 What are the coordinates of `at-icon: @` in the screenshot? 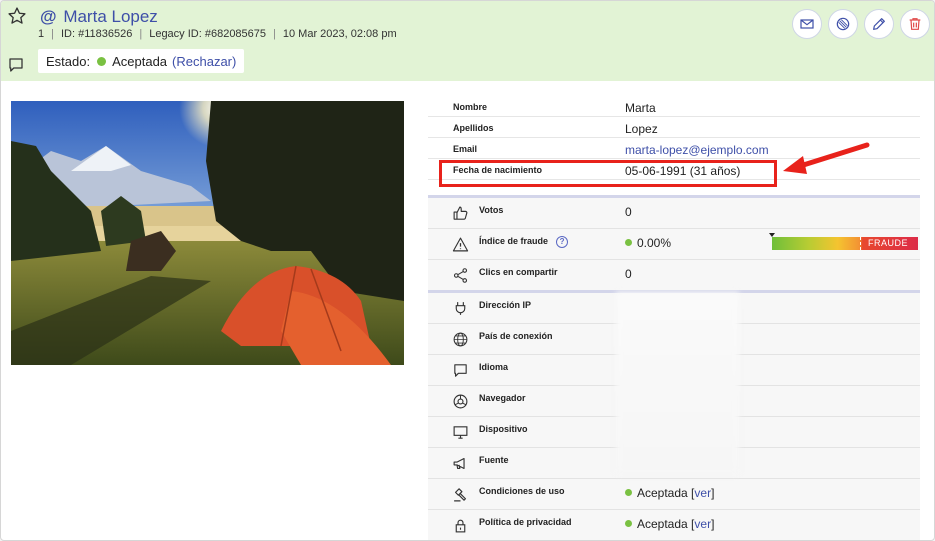 It's located at (48, 16).